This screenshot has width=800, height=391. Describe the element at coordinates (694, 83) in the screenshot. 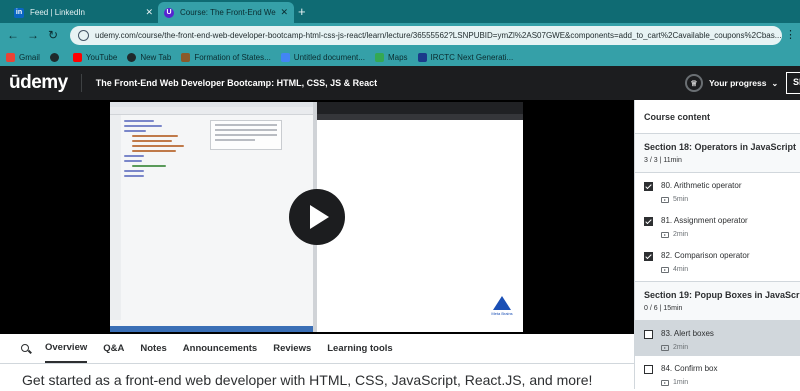

I see `trophy-icon: ♕` at that location.